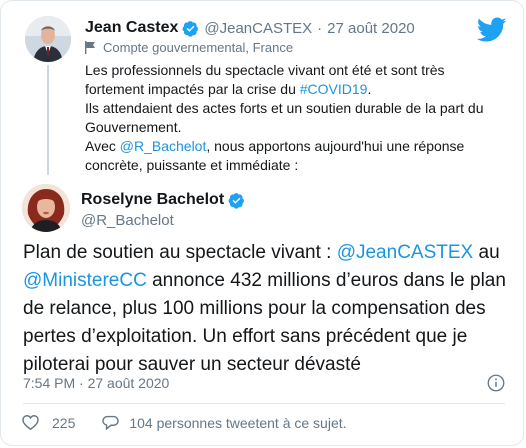  What do you see at coordinates (238, 422) in the screenshot?
I see `conversation-text: 104 personnes tweetent à ce sujet.` at bounding box center [238, 422].